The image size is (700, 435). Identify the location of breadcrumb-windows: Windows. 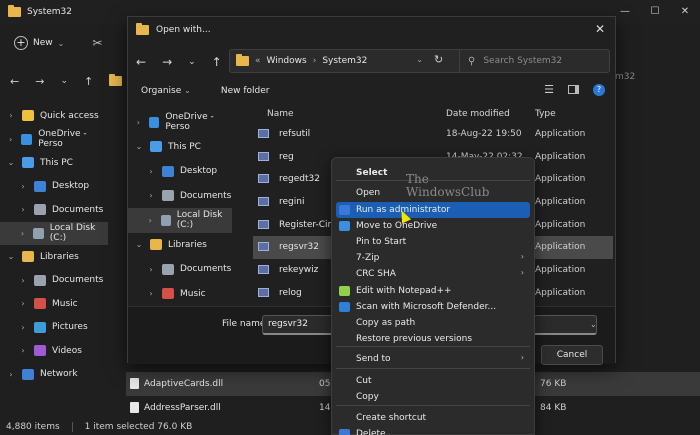
(287, 61).